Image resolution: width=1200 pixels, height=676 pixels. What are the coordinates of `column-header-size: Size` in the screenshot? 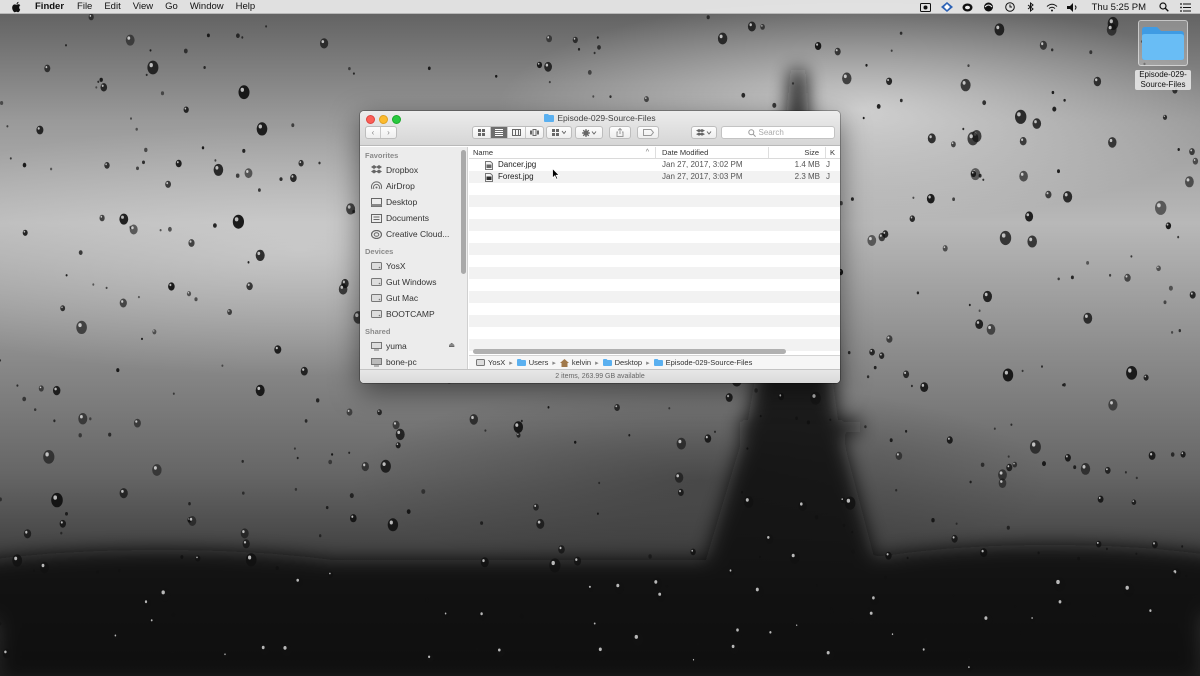 It's located at (797, 152).